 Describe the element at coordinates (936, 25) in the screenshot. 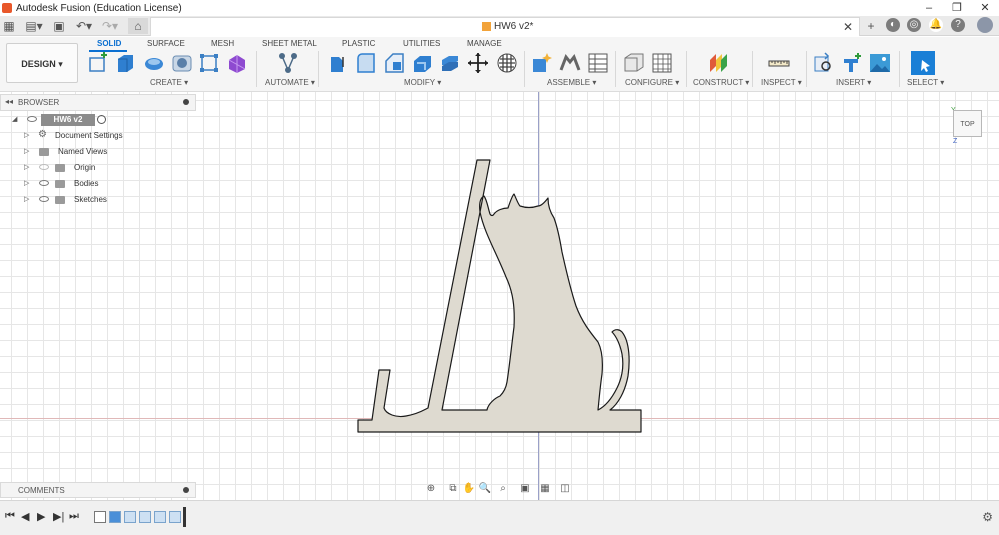

I see `notifications-icon: 🔔` at that location.